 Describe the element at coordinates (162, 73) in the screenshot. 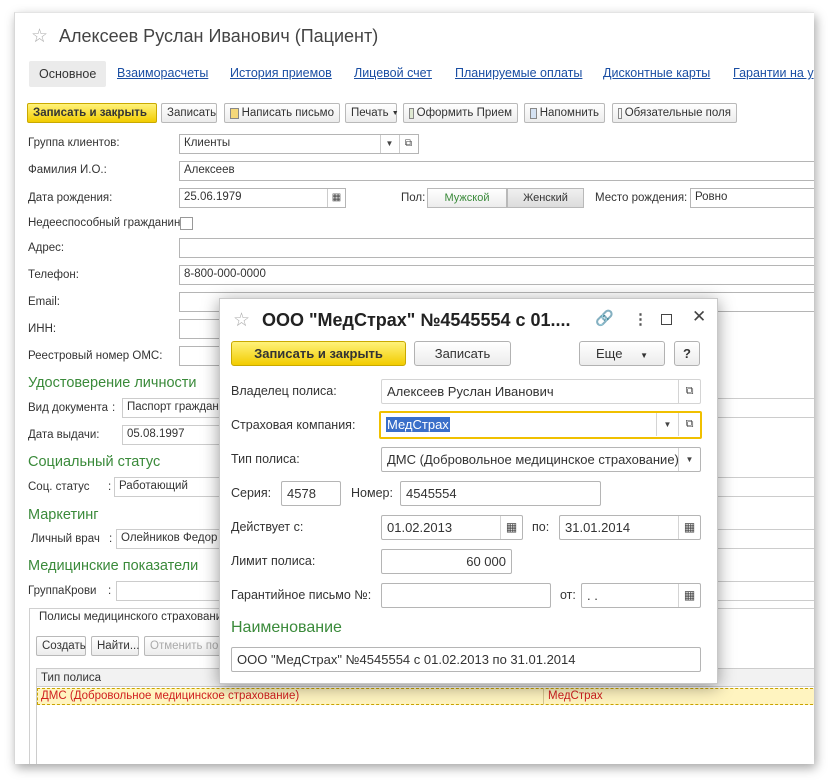

I see `tab-settlements: Взаиморасчеты` at that location.